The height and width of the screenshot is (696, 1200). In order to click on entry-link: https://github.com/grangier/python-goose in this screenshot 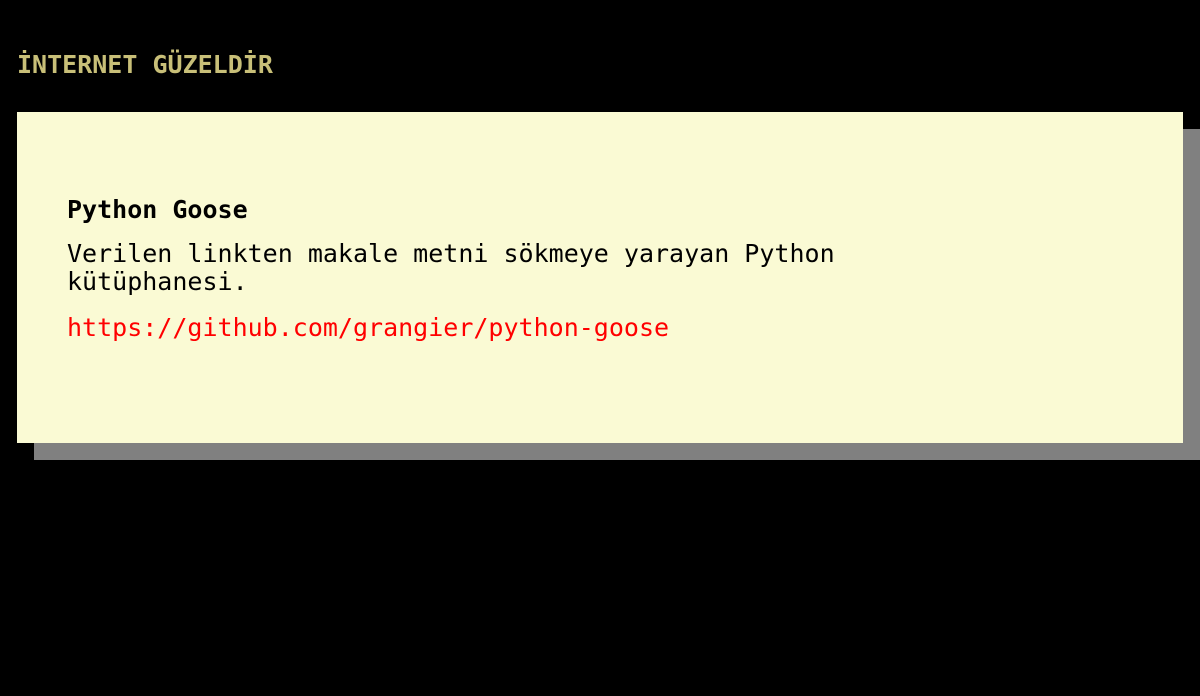, I will do `click(368, 328)`.